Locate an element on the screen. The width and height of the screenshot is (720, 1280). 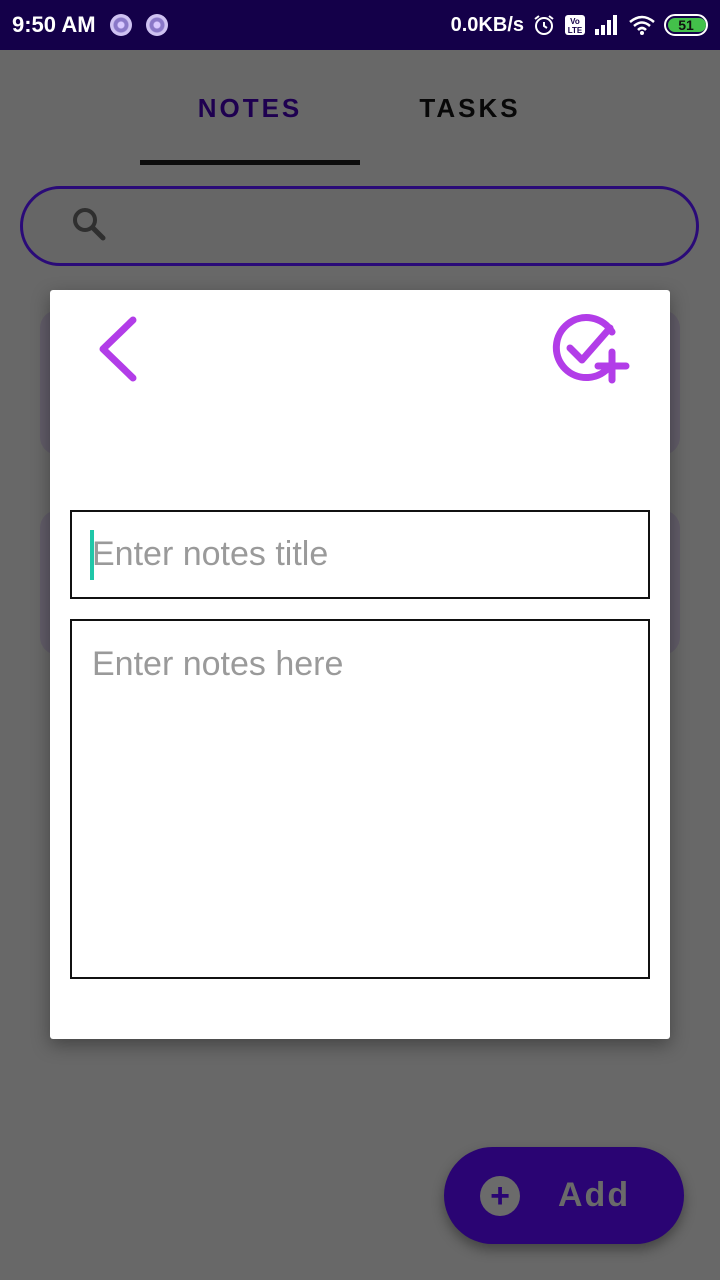
battery-icon: 51 is located at coordinates (686, 25).